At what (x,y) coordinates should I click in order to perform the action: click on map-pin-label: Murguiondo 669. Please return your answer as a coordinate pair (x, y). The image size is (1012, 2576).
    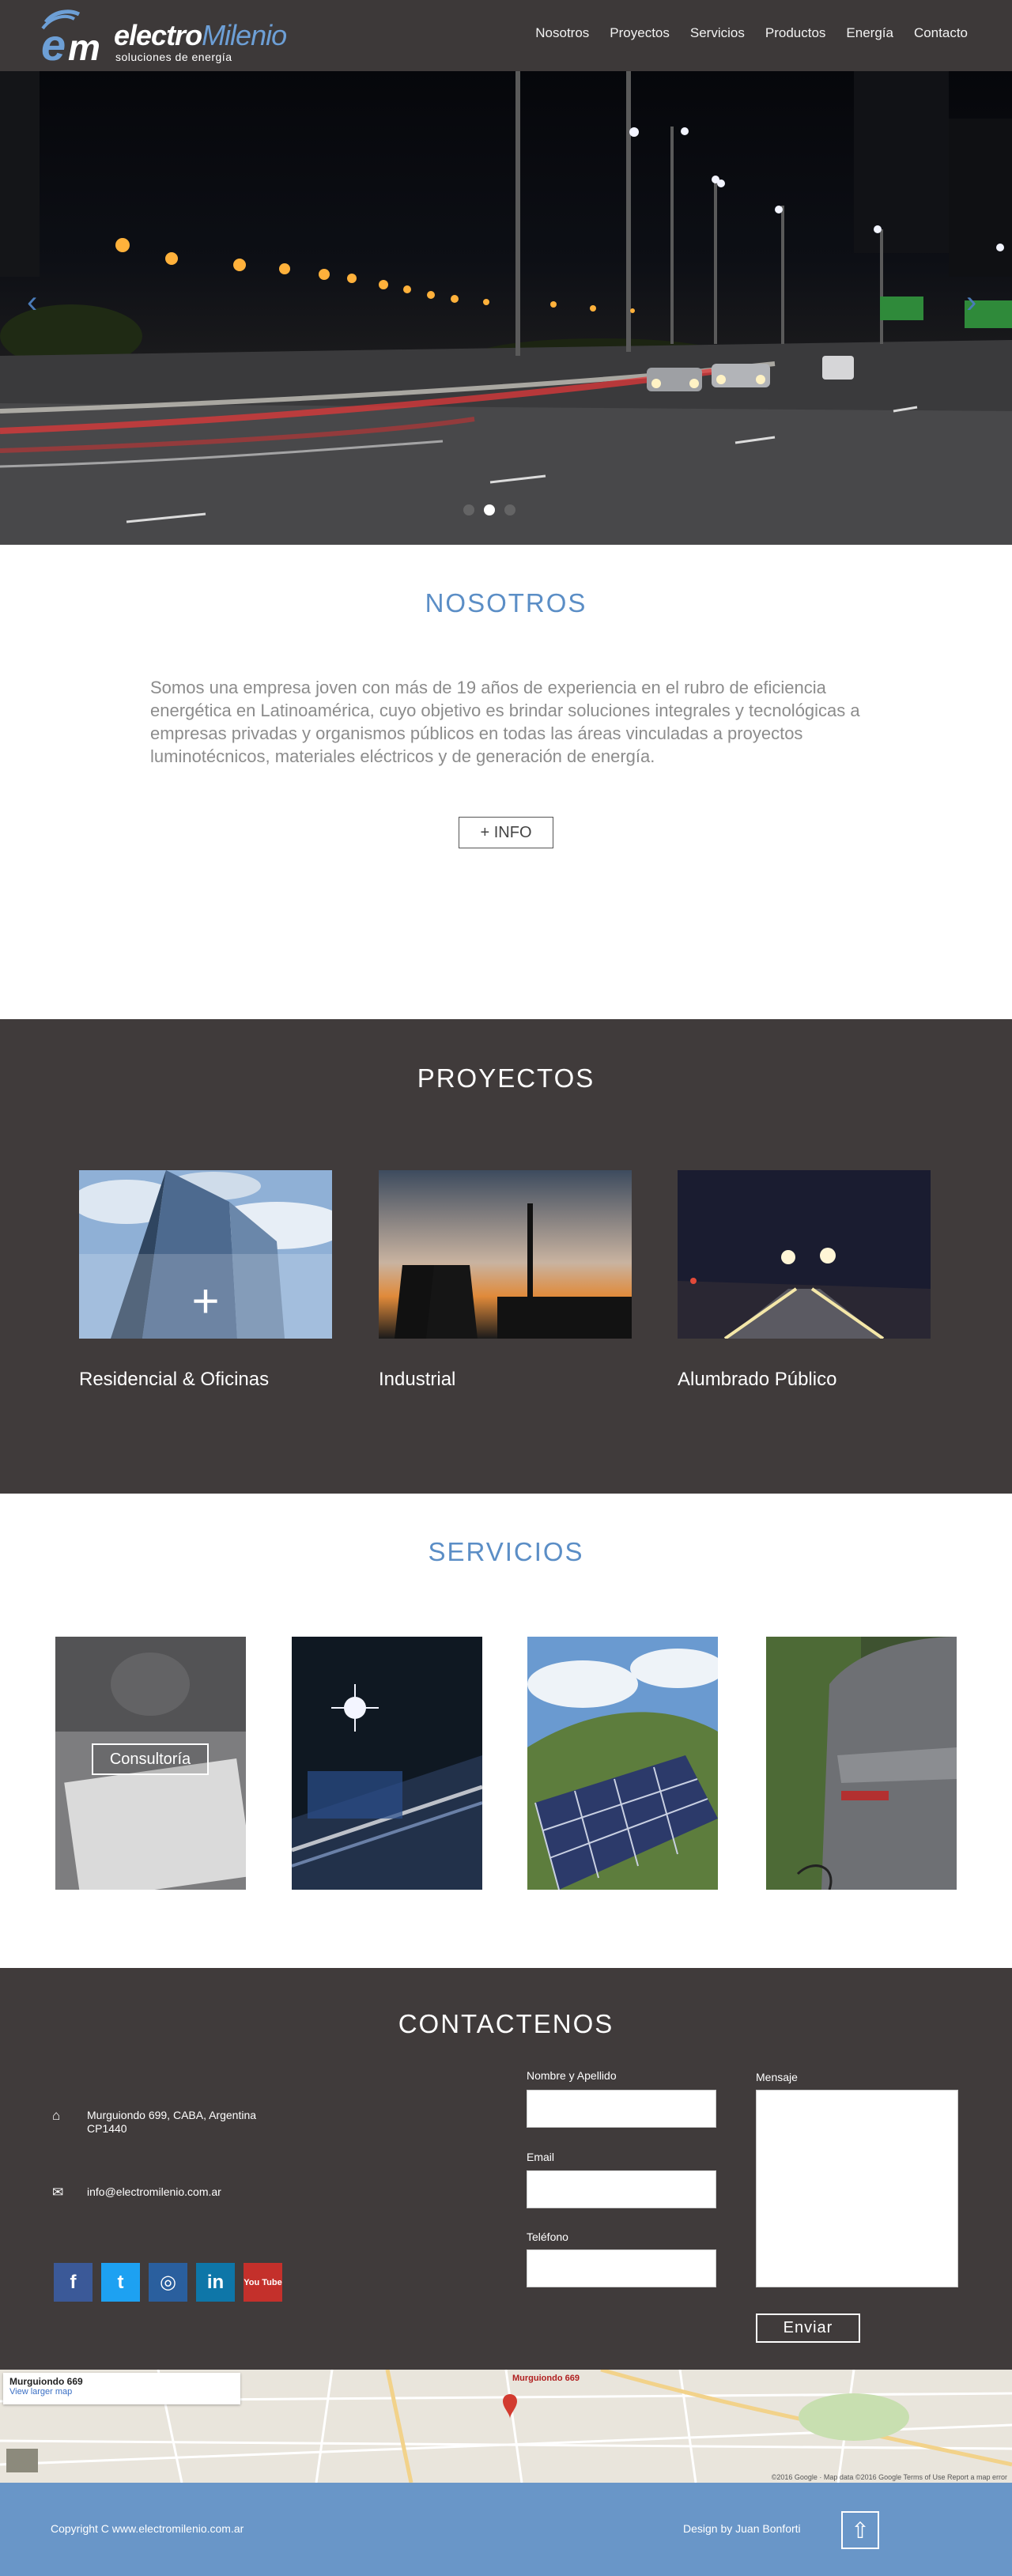
    Looking at the image, I should click on (546, 2378).